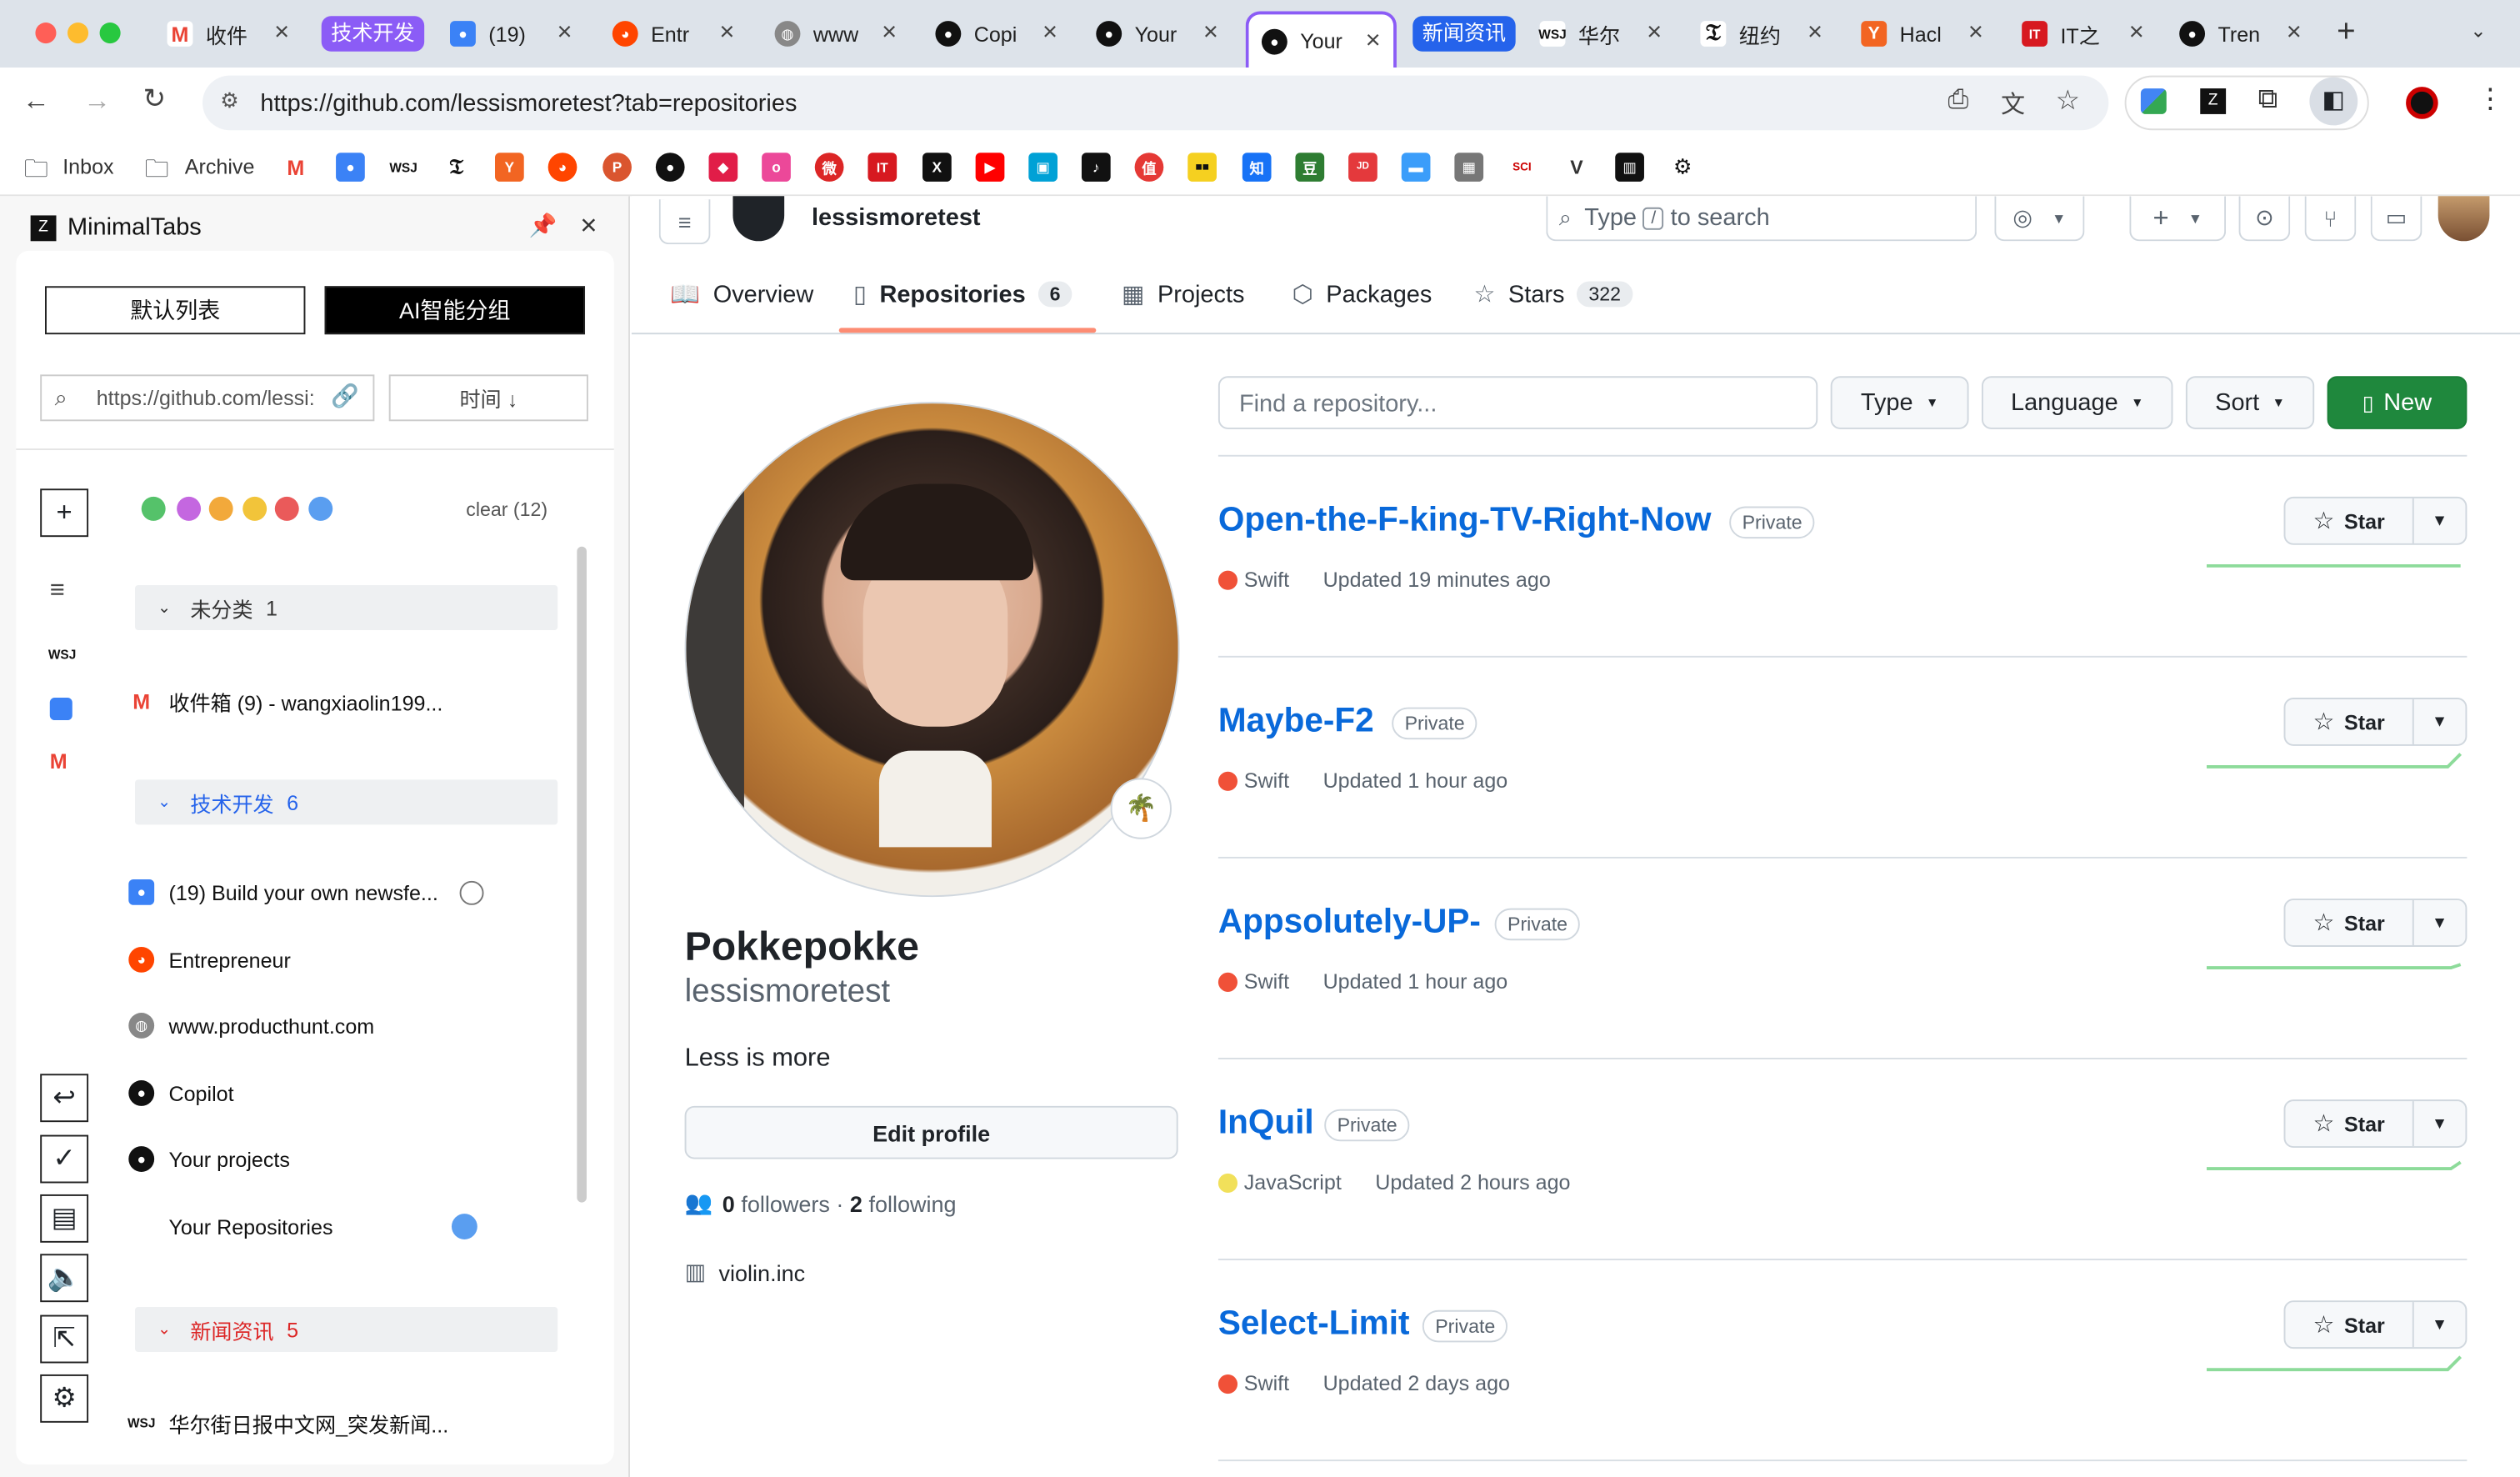  What do you see at coordinates (1553, 294) in the screenshot?
I see `tab-stars: ☆ Stars 322` at bounding box center [1553, 294].